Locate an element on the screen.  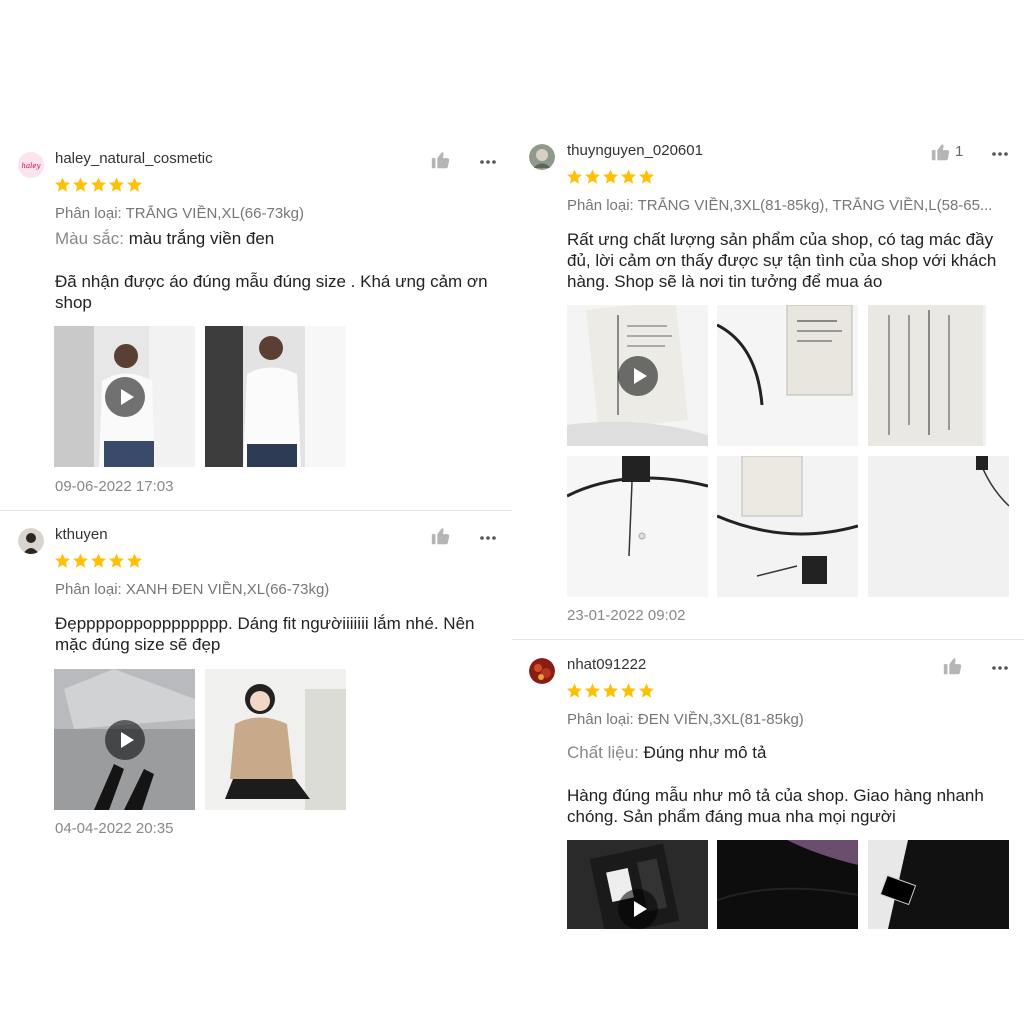
username: nhat091222 is located at coordinates (606, 664).